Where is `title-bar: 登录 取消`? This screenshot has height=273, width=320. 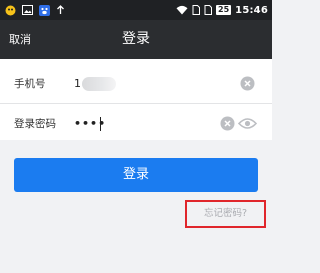 title-bar: 登录 取消 is located at coordinates (136, 39).